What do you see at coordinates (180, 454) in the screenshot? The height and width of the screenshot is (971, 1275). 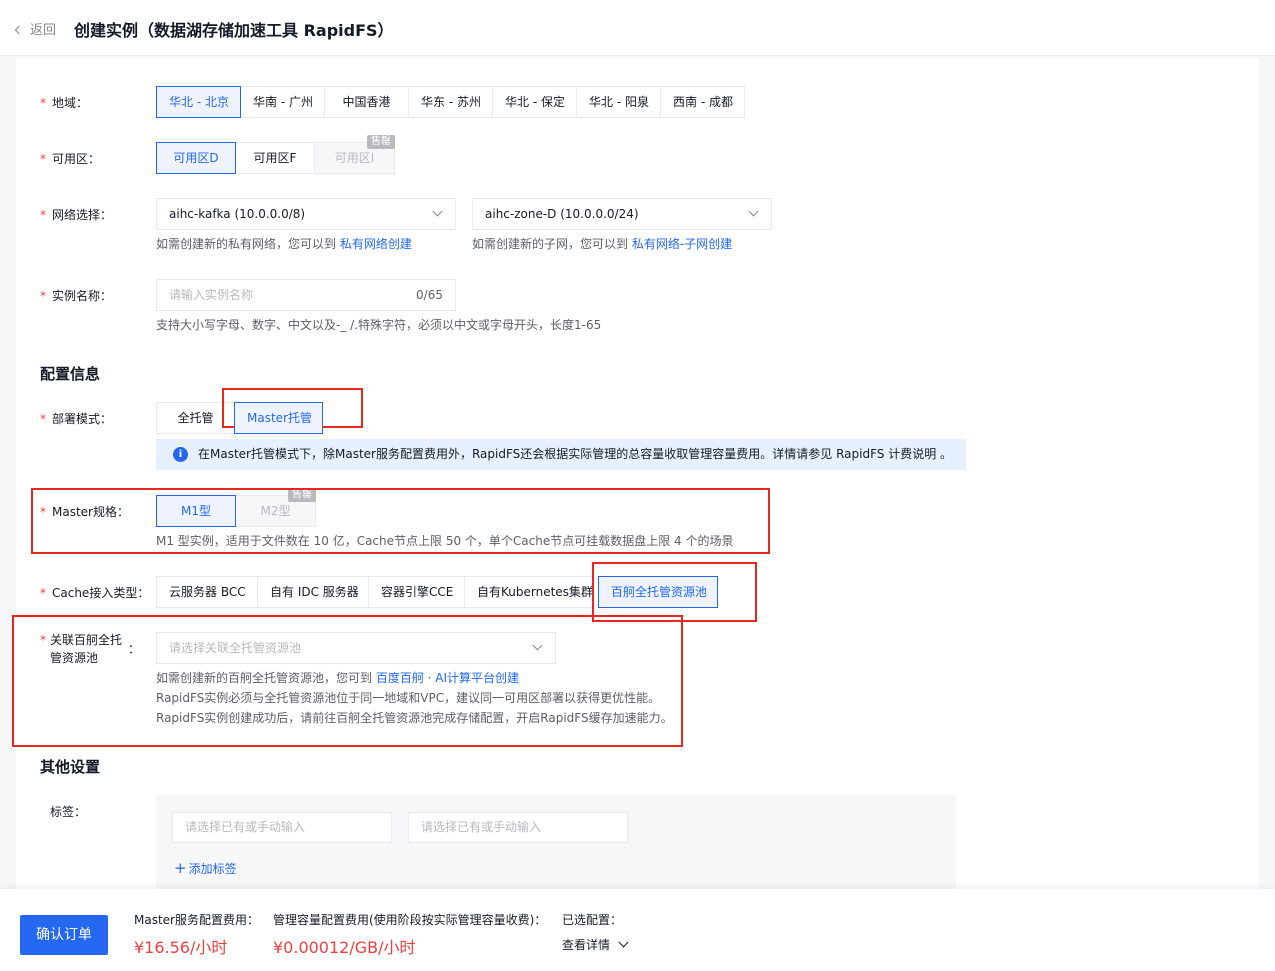 I see `info-icon: i` at bounding box center [180, 454].